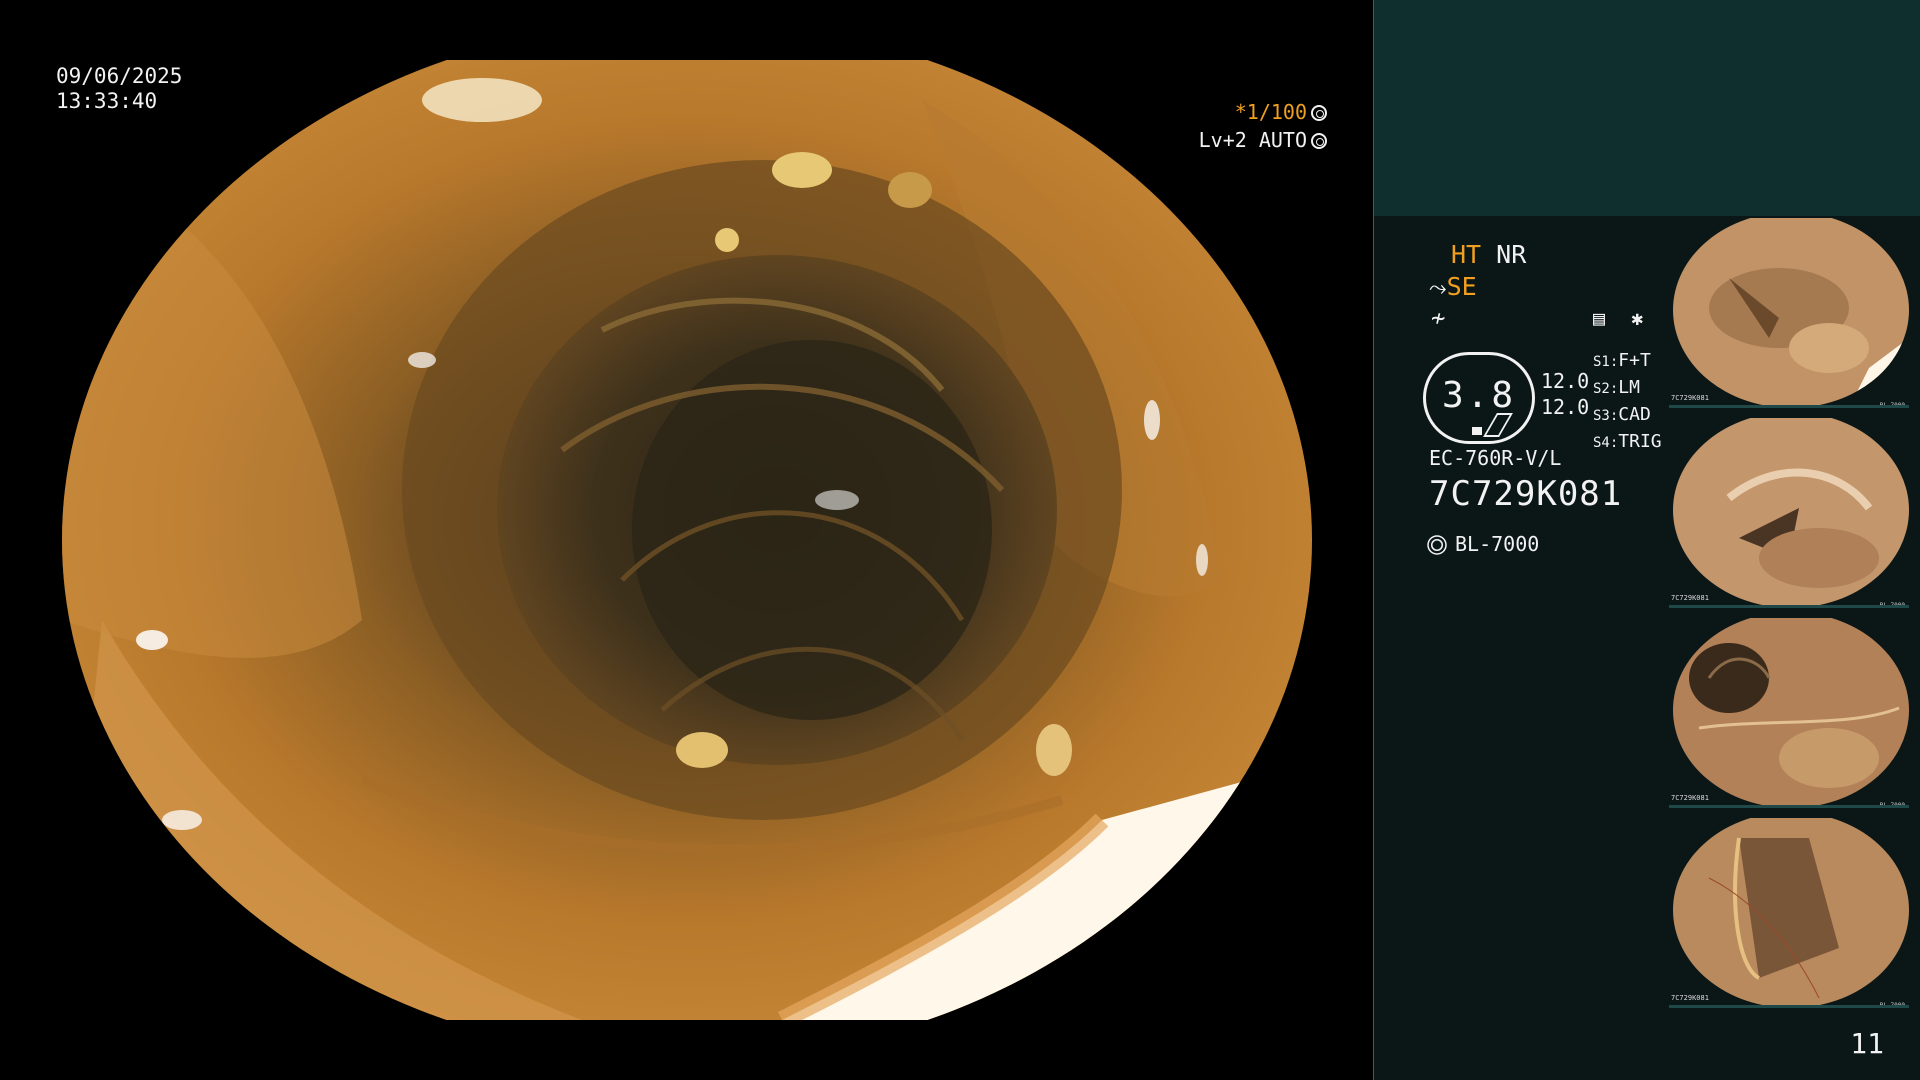 Image resolution: width=1920 pixels, height=1080 pixels. Describe the element at coordinates (1565, 381) in the screenshot. I see `num-top: 12.0` at that location.